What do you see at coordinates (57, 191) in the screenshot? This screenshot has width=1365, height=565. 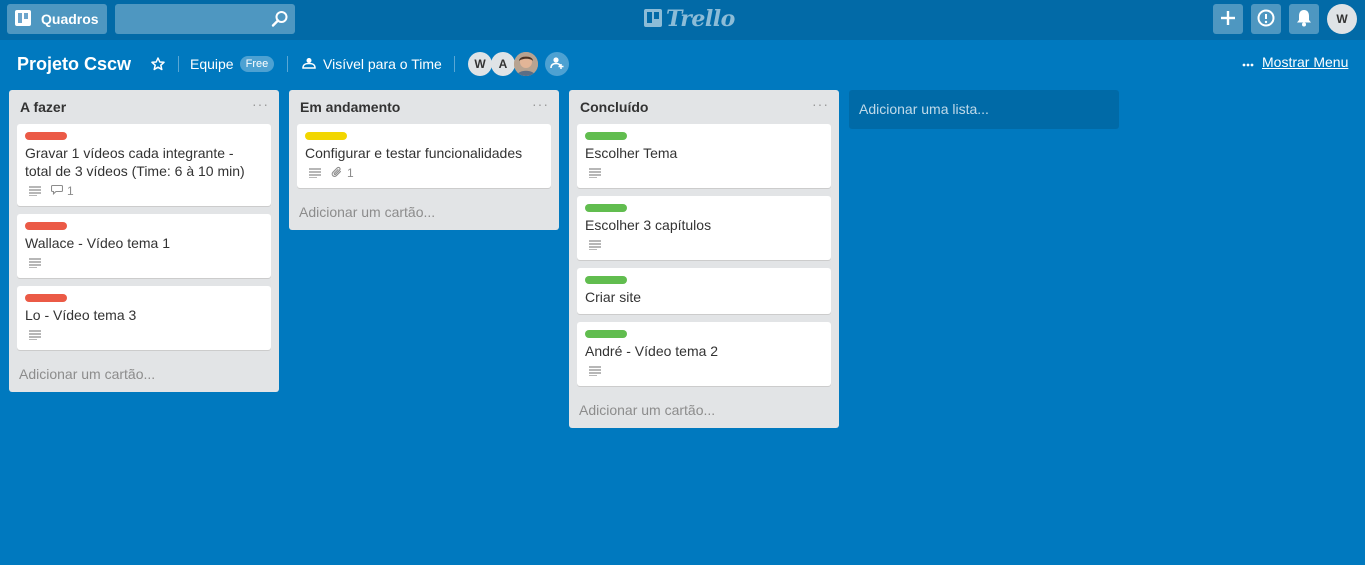 I see `comment-icon` at bounding box center [57, 191].